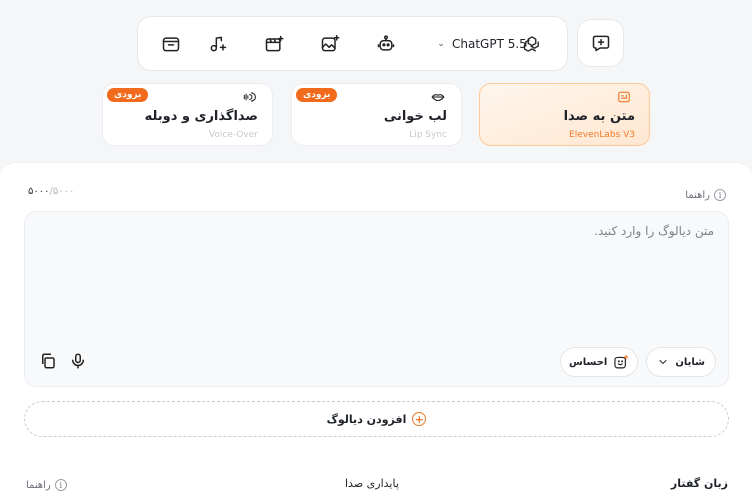  What do you see at coordinates (419, 419) in the screenshot?
I see `plus-icon: +` at bounding box center [419, 419].